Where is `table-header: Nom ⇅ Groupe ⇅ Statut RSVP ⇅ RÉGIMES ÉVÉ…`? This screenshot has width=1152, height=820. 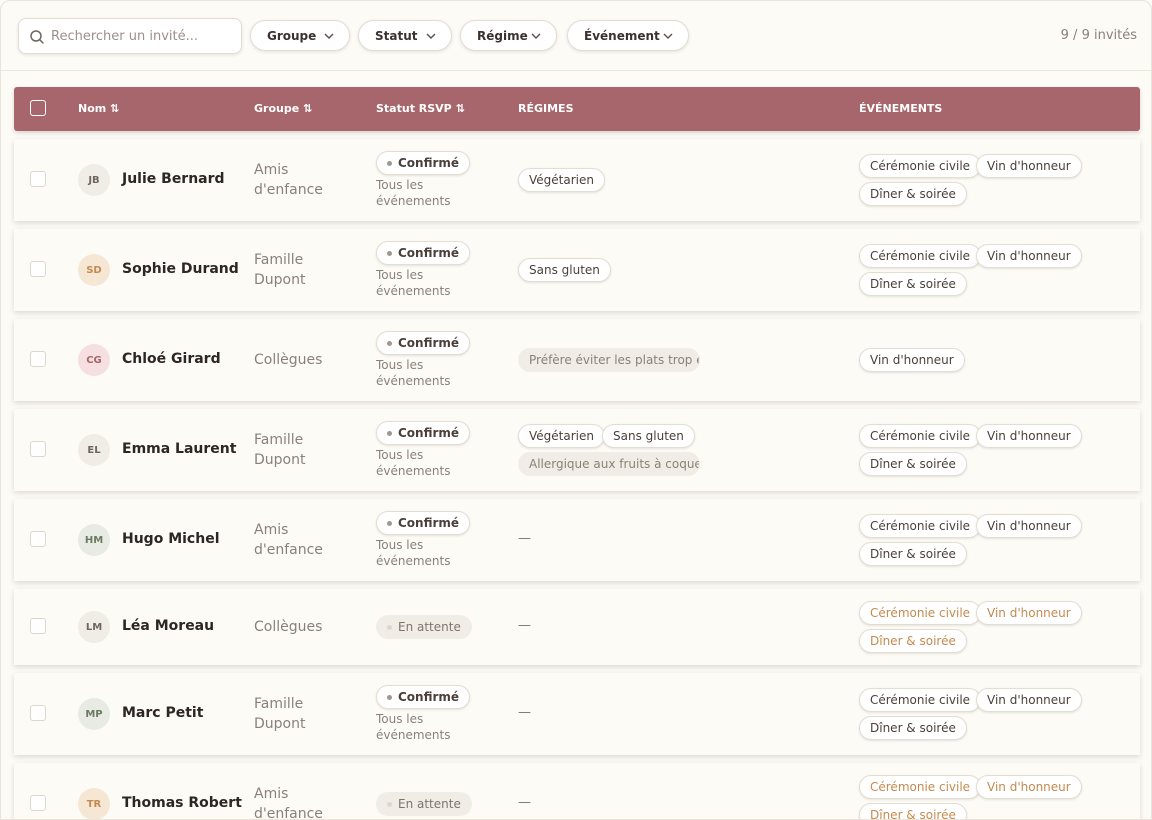
table-header: Nom ⇅ Groupe ⇅ Statut RSVP ⇅ RÉGIMES ÉVÉ… is located at coordinates (577, 109).